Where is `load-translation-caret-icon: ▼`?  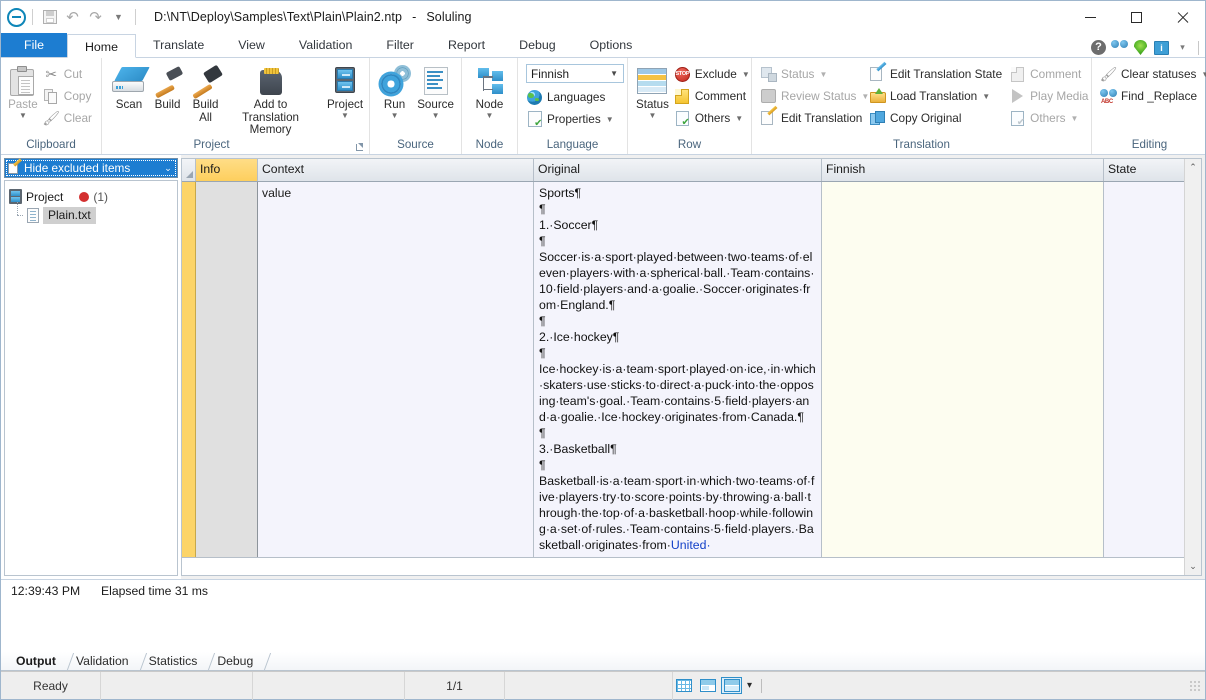 load-translation-caret-icon: ▼ is located at coordinates (986, 96).